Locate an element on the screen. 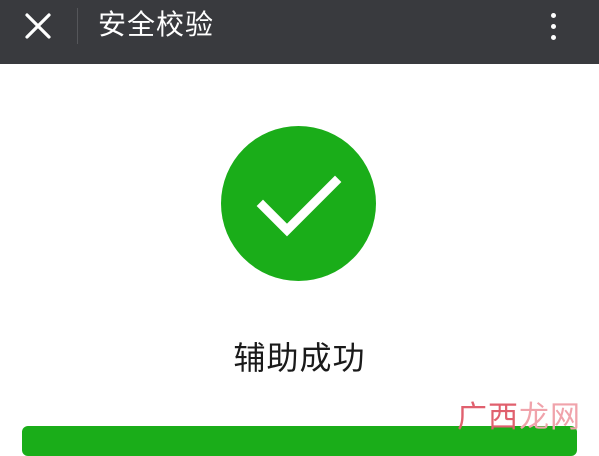 The height and width of the screenshot is (456, 599). watermark-part1: 广西 is located at coordinates (488, 417).